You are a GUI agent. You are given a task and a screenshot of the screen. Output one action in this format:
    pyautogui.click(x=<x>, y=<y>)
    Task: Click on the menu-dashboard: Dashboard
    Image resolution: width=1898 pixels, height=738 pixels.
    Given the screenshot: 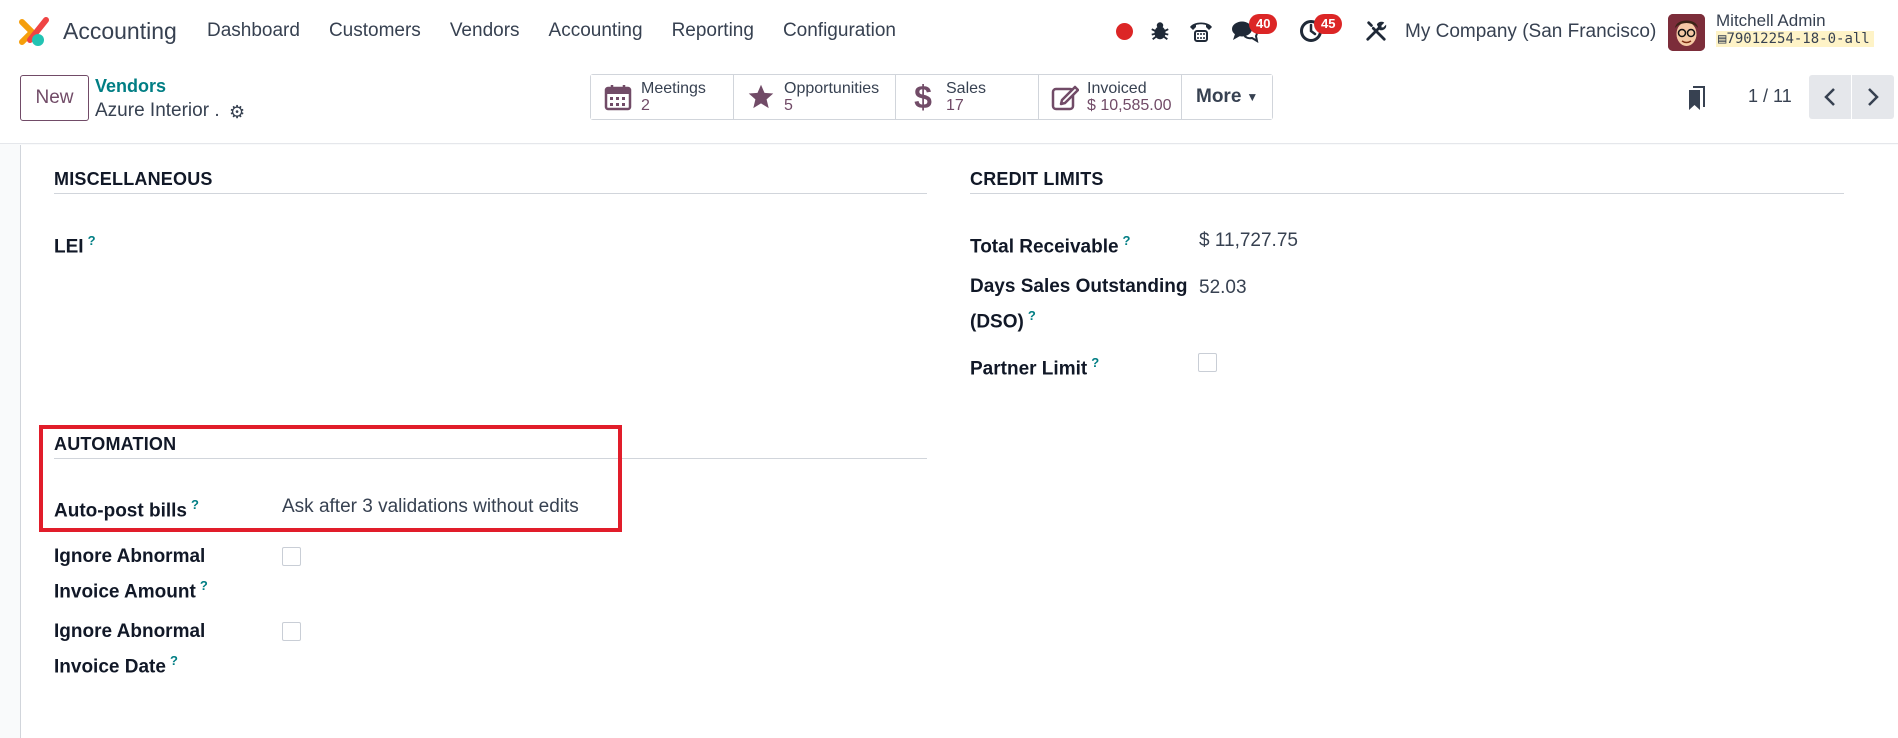 What is the action you would take?
    pyautogui.click(x=253, y=31)
    